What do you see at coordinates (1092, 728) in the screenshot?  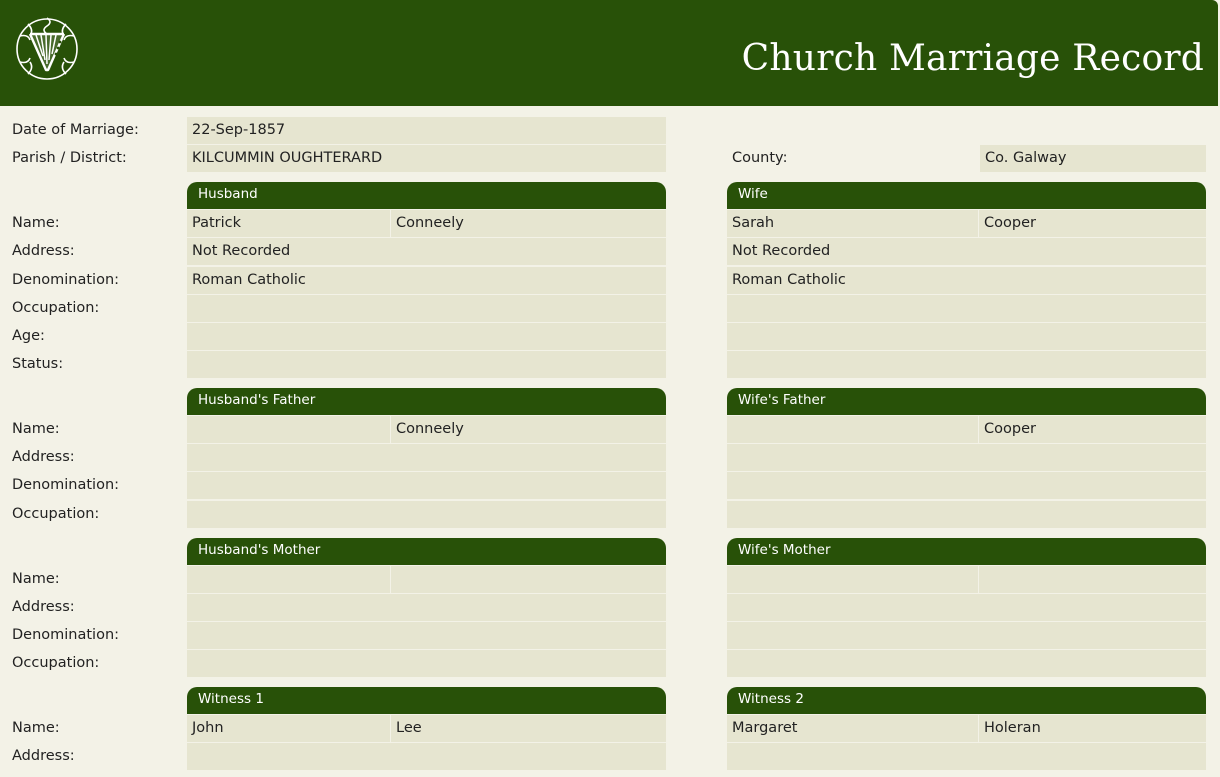 I see `witness-2-surname: Holeran` at bounding box center [1092, 728].